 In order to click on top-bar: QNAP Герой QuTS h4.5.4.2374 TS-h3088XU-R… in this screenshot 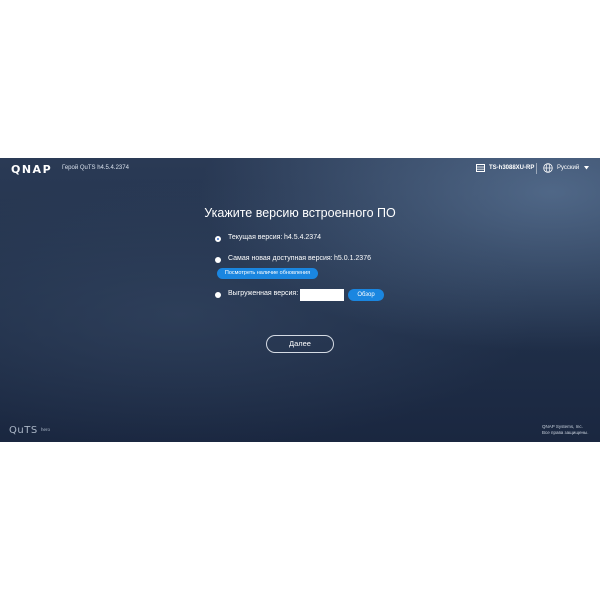, I will do `click(300, 170)`.